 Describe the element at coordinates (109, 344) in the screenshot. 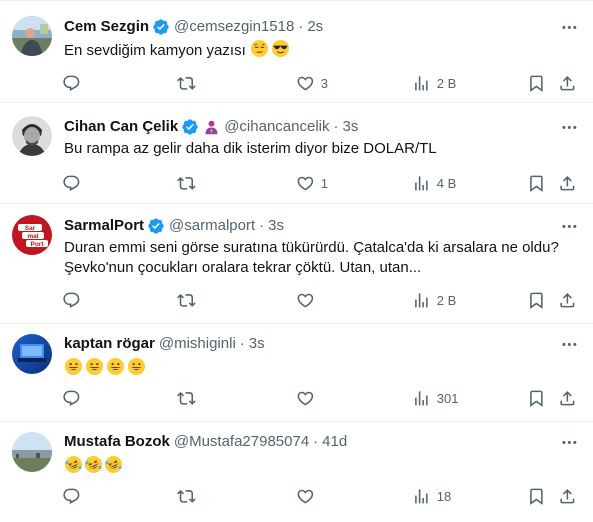

I see `display-name: kaptan rögar` at that location.